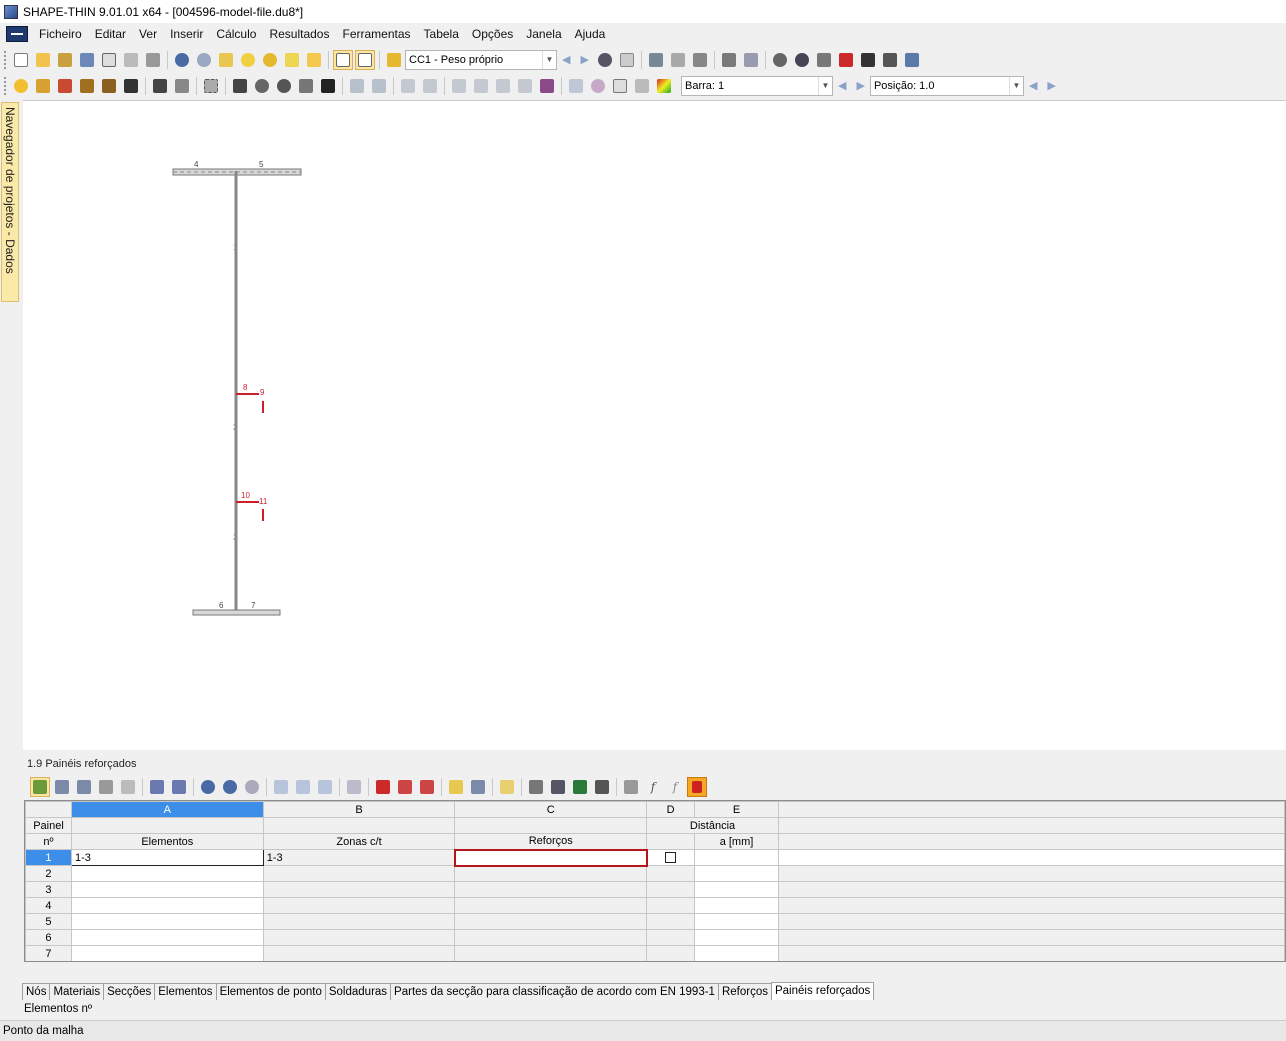  Describe the element at coordinates (525, 86) in the screenshot. I see `percent-icon` at that location.